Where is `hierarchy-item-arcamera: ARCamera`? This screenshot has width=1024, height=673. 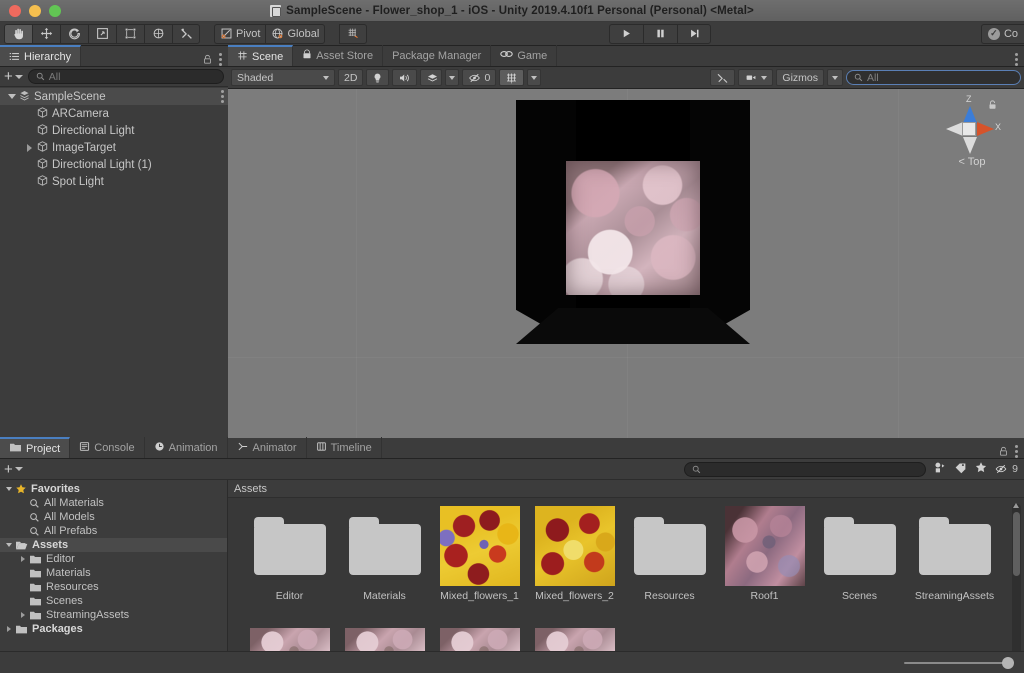
hierarchy-item-arcamera: ARCamera is located at coordinates (114, 113).